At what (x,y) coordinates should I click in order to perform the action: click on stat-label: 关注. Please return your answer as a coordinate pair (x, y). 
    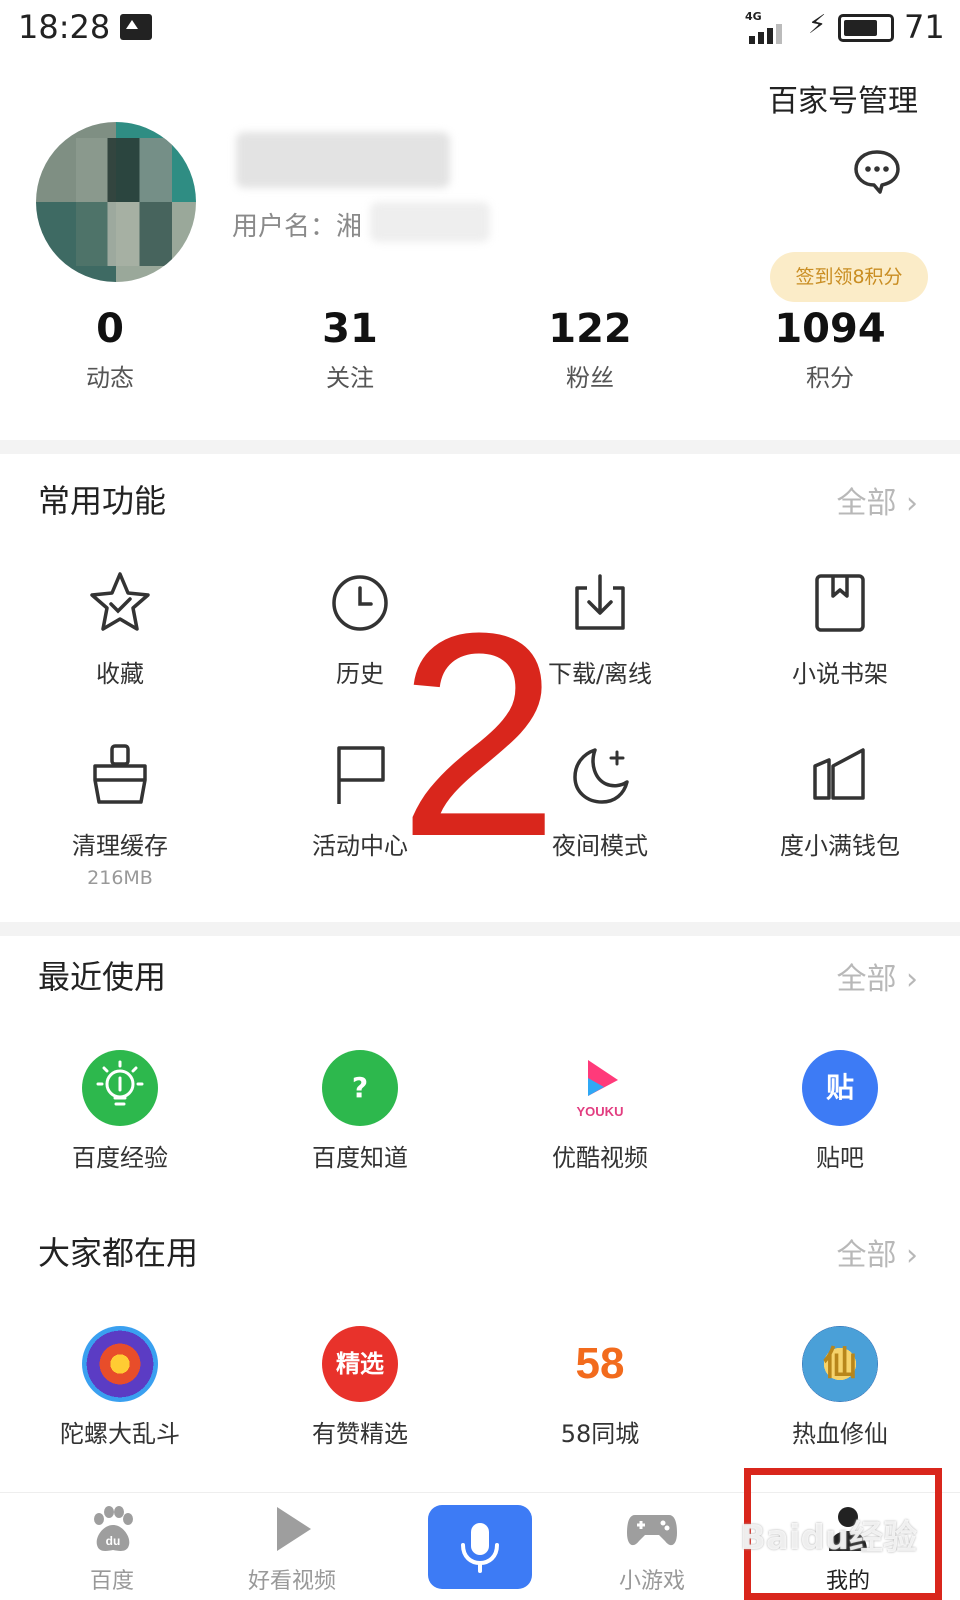
    Looking at the image, I should click on (350, 378).